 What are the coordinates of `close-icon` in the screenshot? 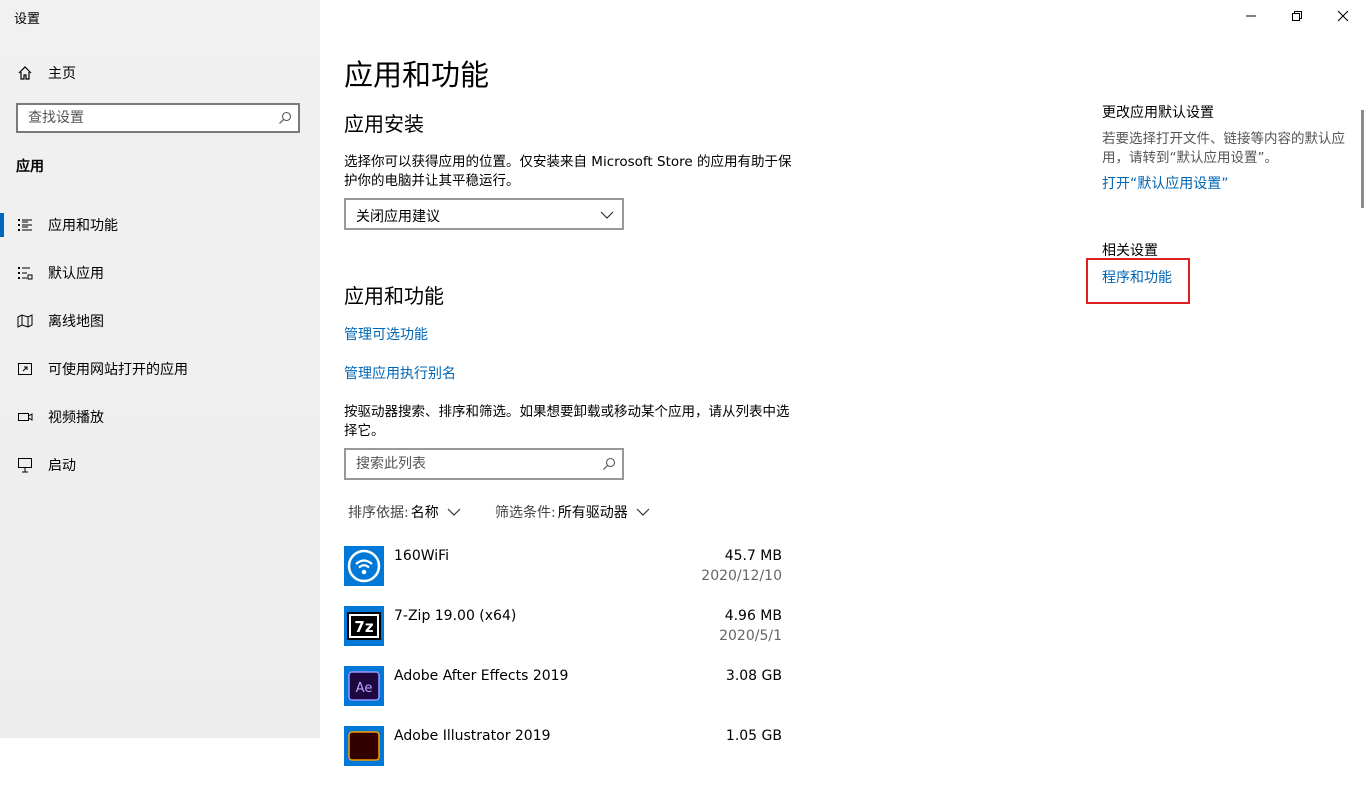 It's located at (1343, 16).